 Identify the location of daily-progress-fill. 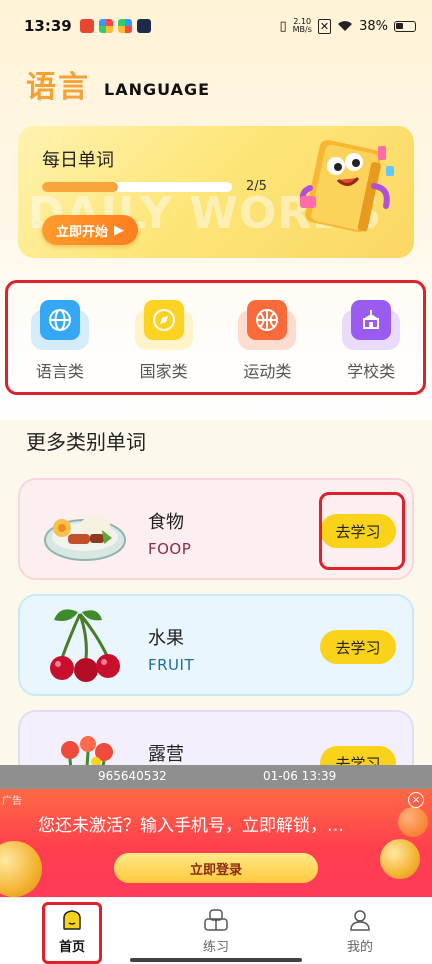
(80, 187).